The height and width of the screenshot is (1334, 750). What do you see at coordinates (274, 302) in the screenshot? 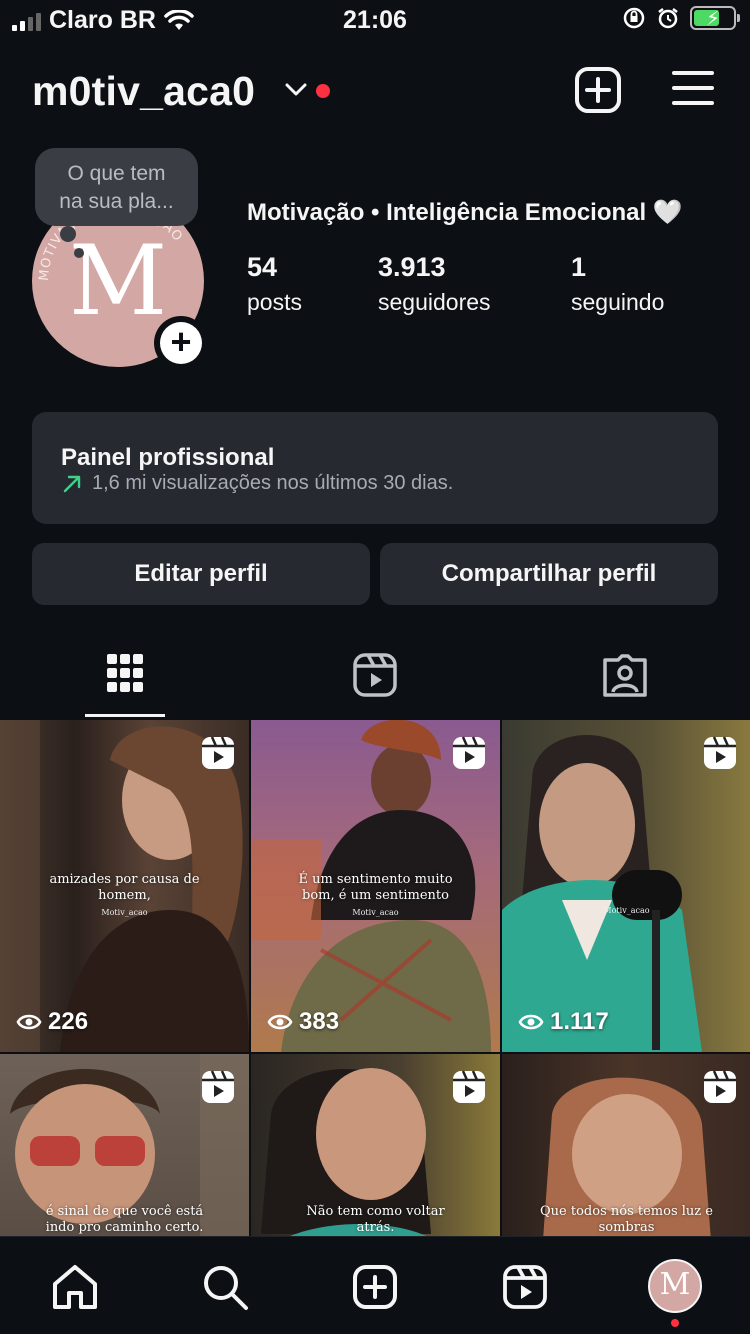
I see `stat-label: posts` at bounding box center [274, 302].